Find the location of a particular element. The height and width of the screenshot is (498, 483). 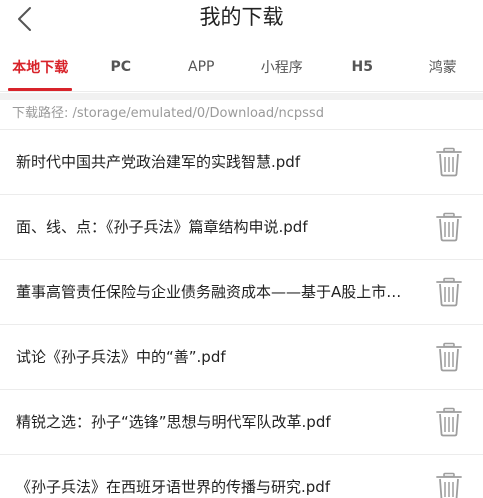

file-row: 董事高管责任保险与企业债务融资成本——基于A股上市公司的证据.pdf is located at coordinates (241, 291).